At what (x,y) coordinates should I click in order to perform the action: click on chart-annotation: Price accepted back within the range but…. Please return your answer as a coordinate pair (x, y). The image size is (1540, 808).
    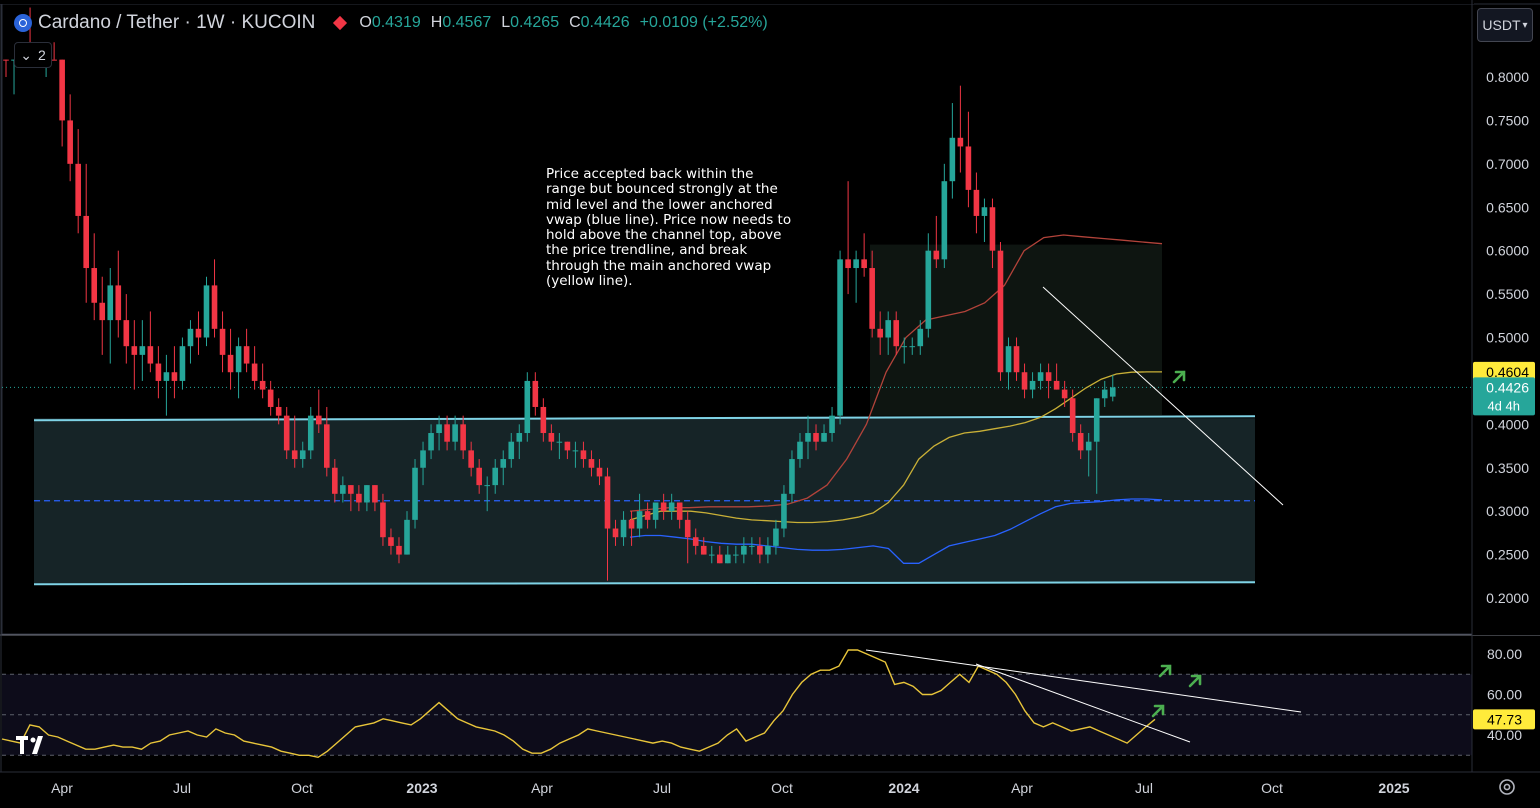
    Looking at the image, I should click on (676, 227).